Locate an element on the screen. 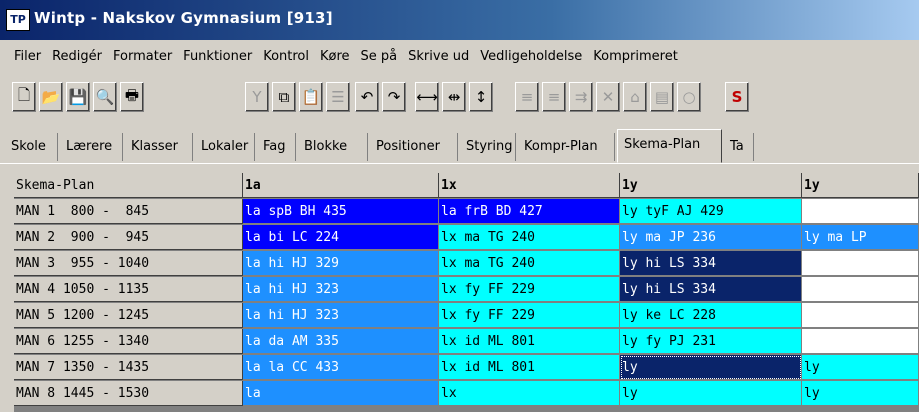  menu-item-se-på: Se på is located at coordinates (380, 56).